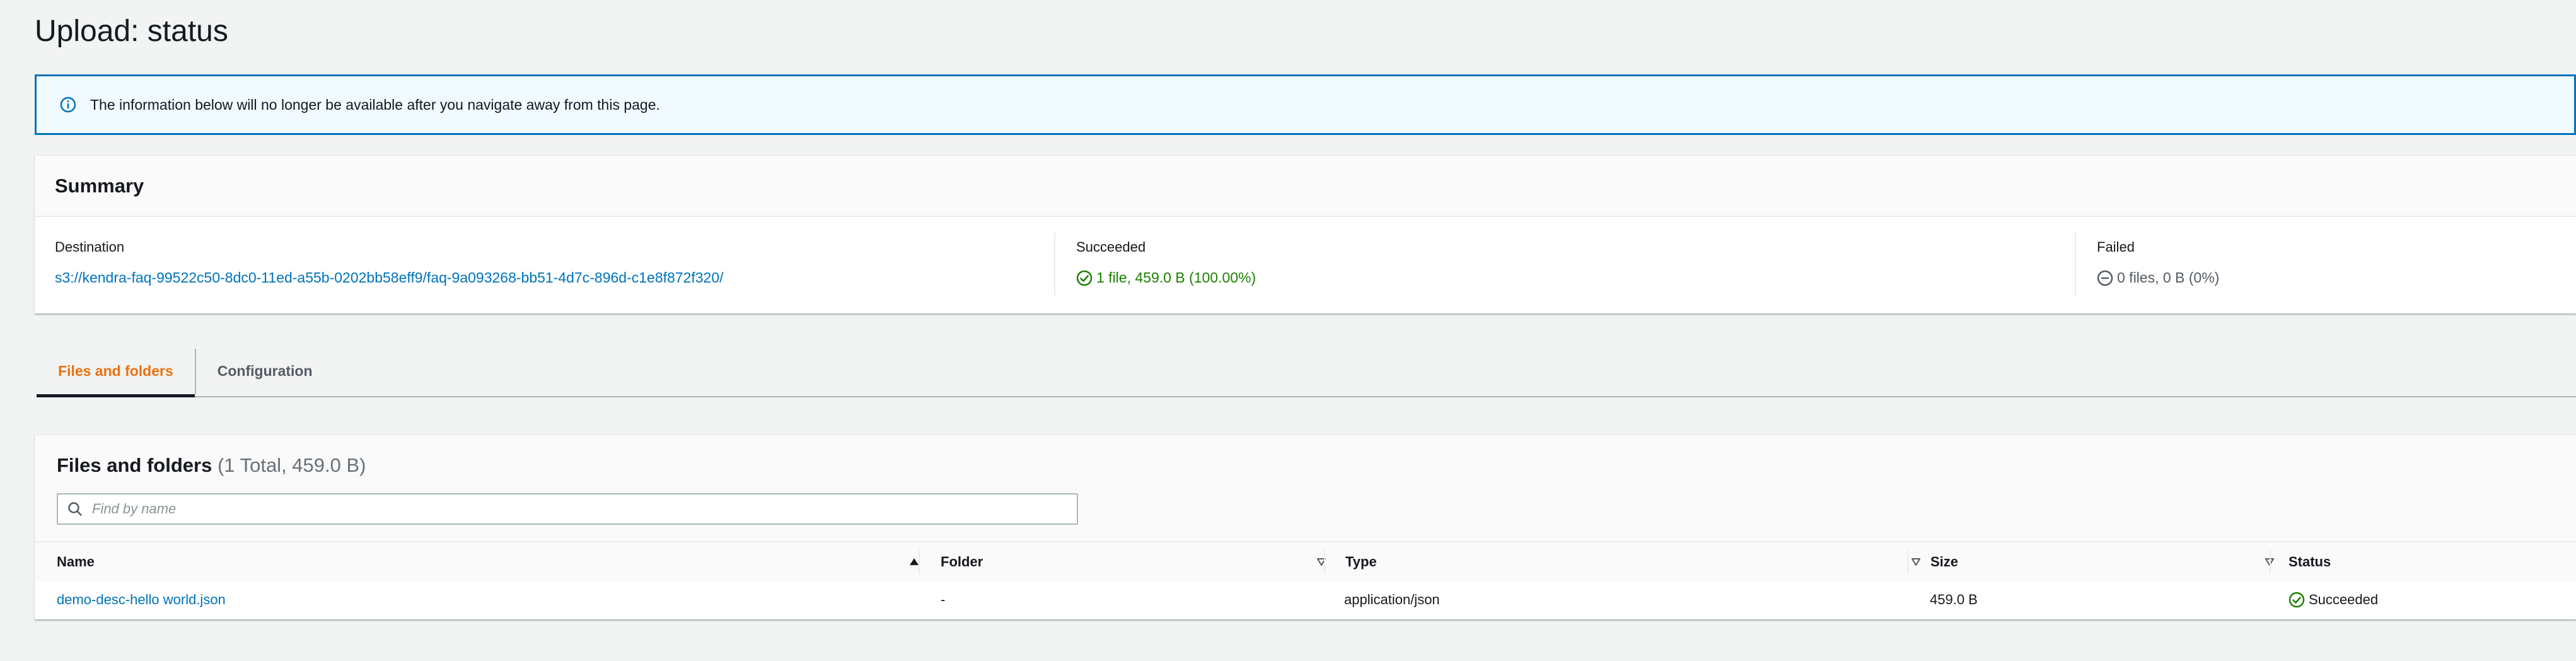  I want to click on succeeded-column: Succeeded 1 file, 459.0 B (100.00%), so click(1559, 264).